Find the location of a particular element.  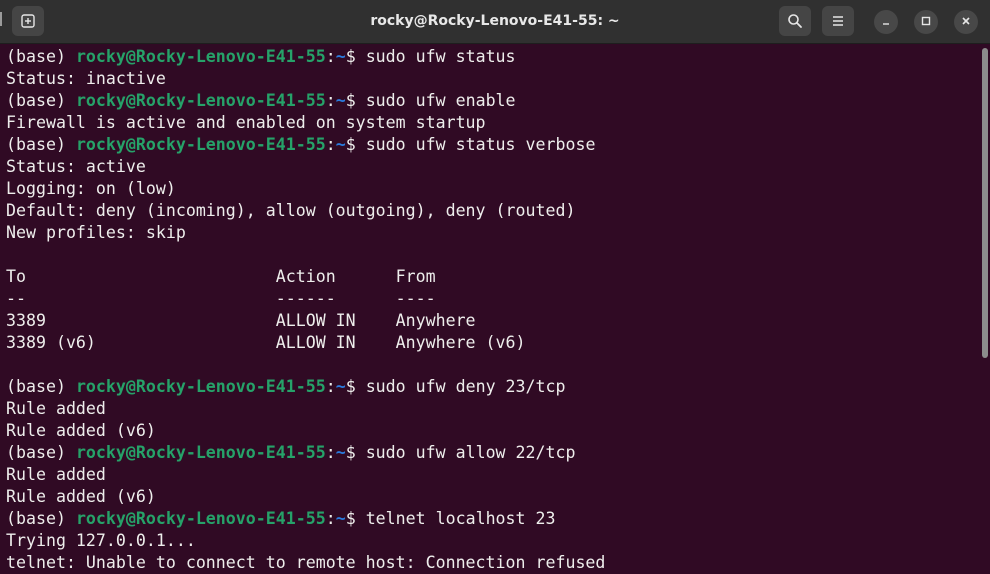

maximize-icon is located at coordinates (926, 22).